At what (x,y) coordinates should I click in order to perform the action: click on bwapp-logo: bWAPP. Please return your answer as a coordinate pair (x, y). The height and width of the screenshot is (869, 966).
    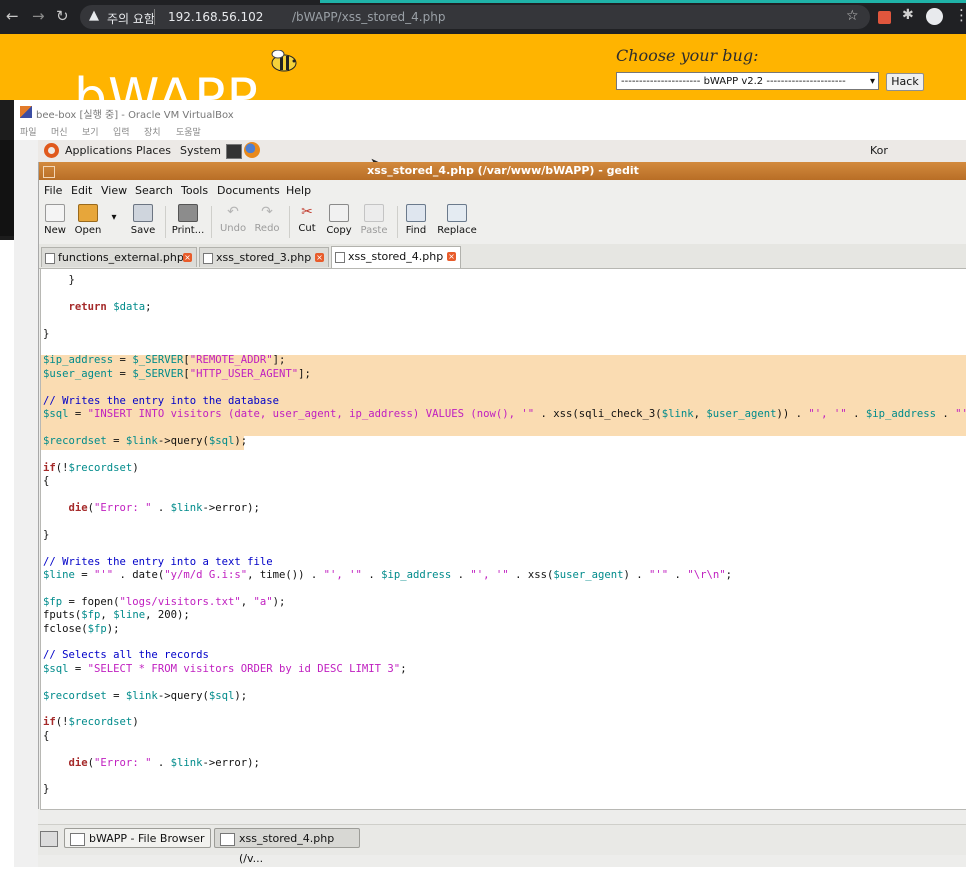
    Looking at the image, I should click on (166, 84).